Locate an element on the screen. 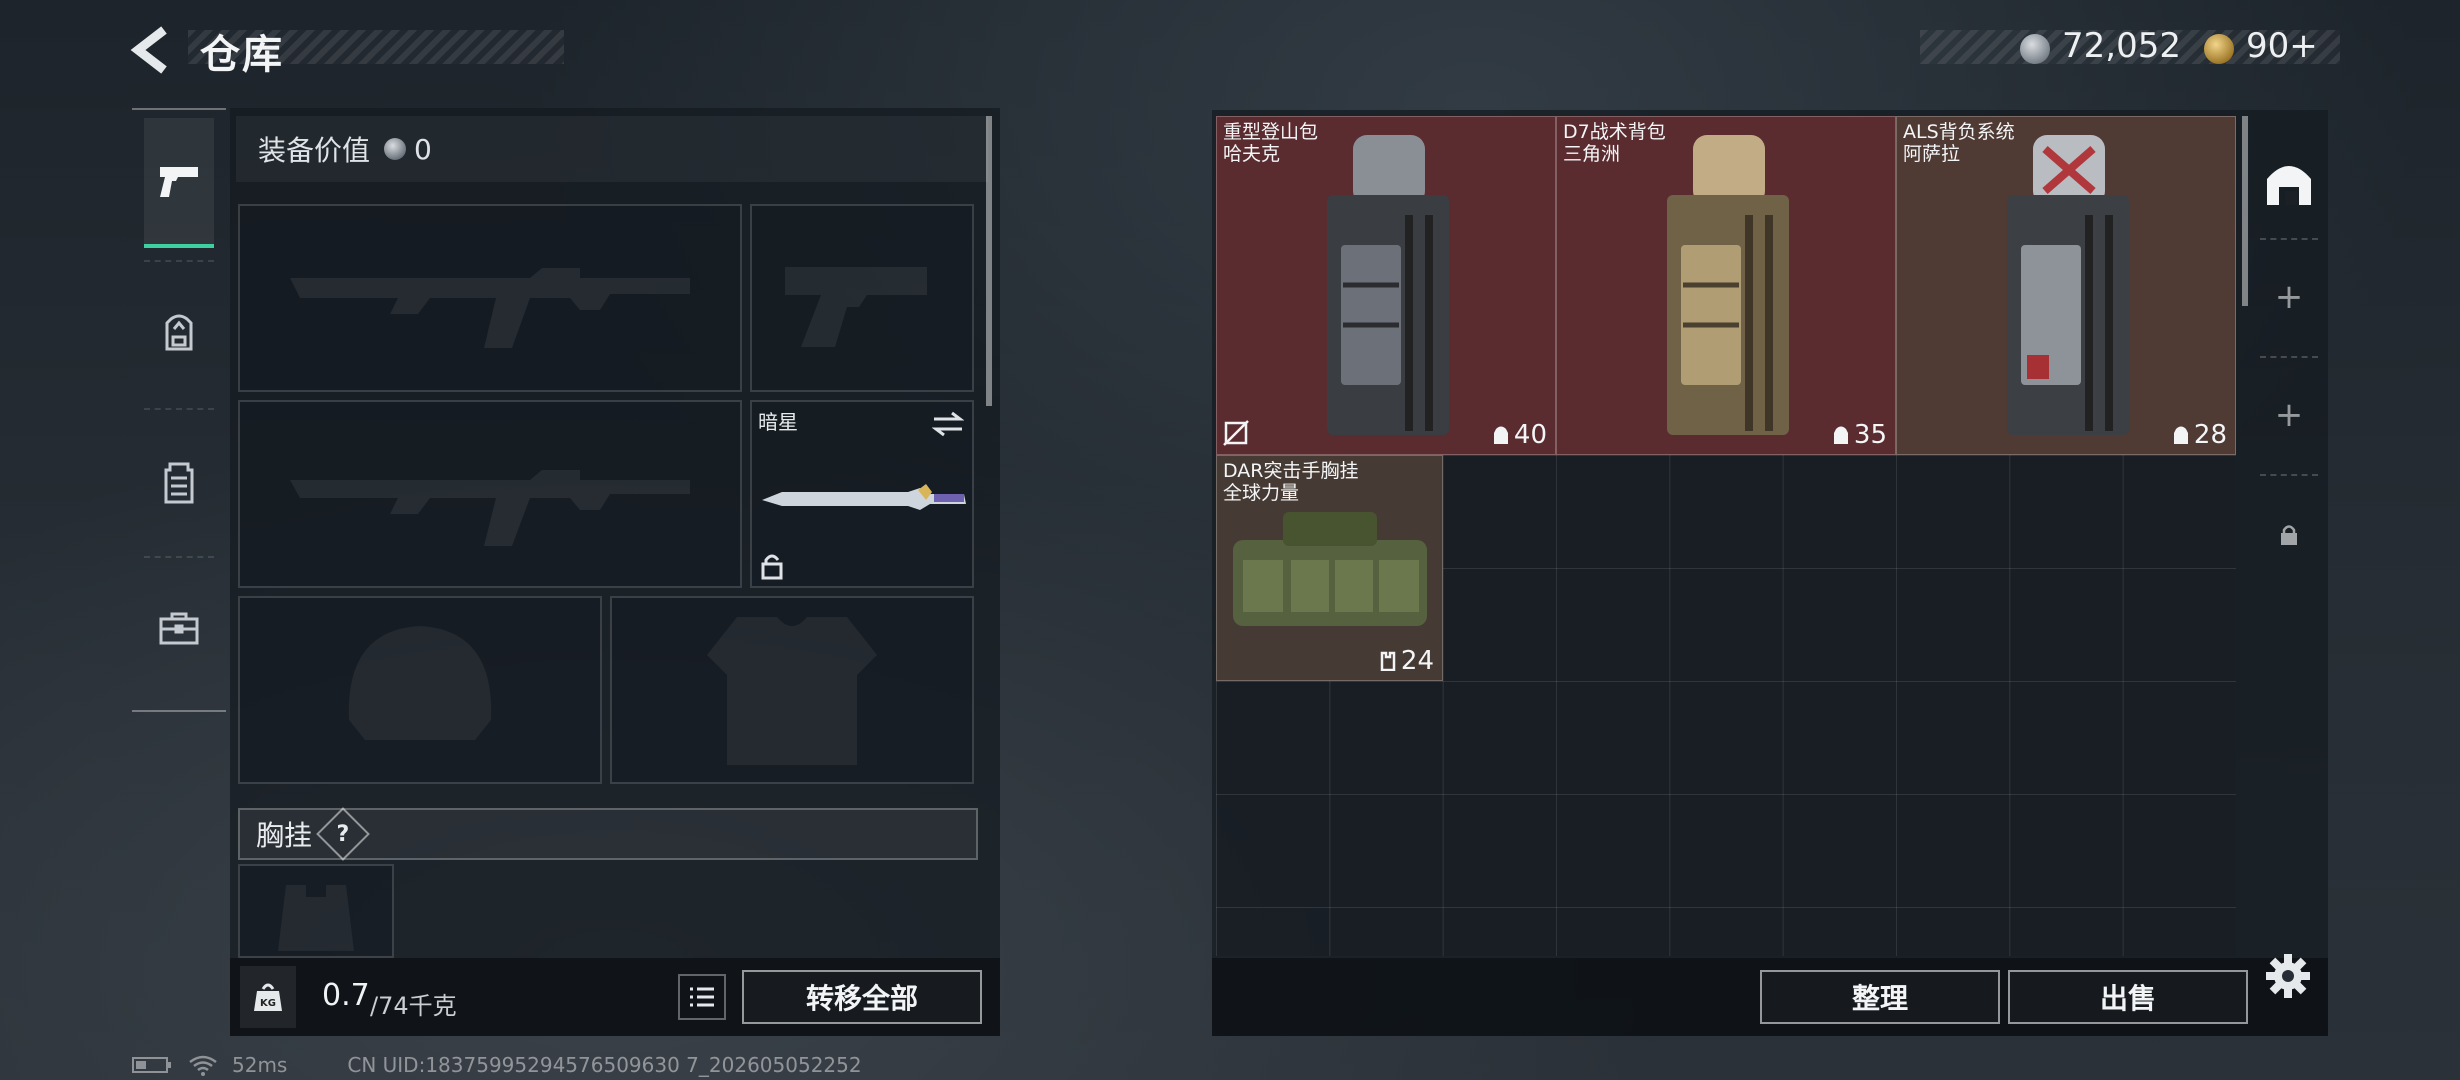 The image size is (2460, 1080). storage-tab-locked is located at coordinates (2289, 535).